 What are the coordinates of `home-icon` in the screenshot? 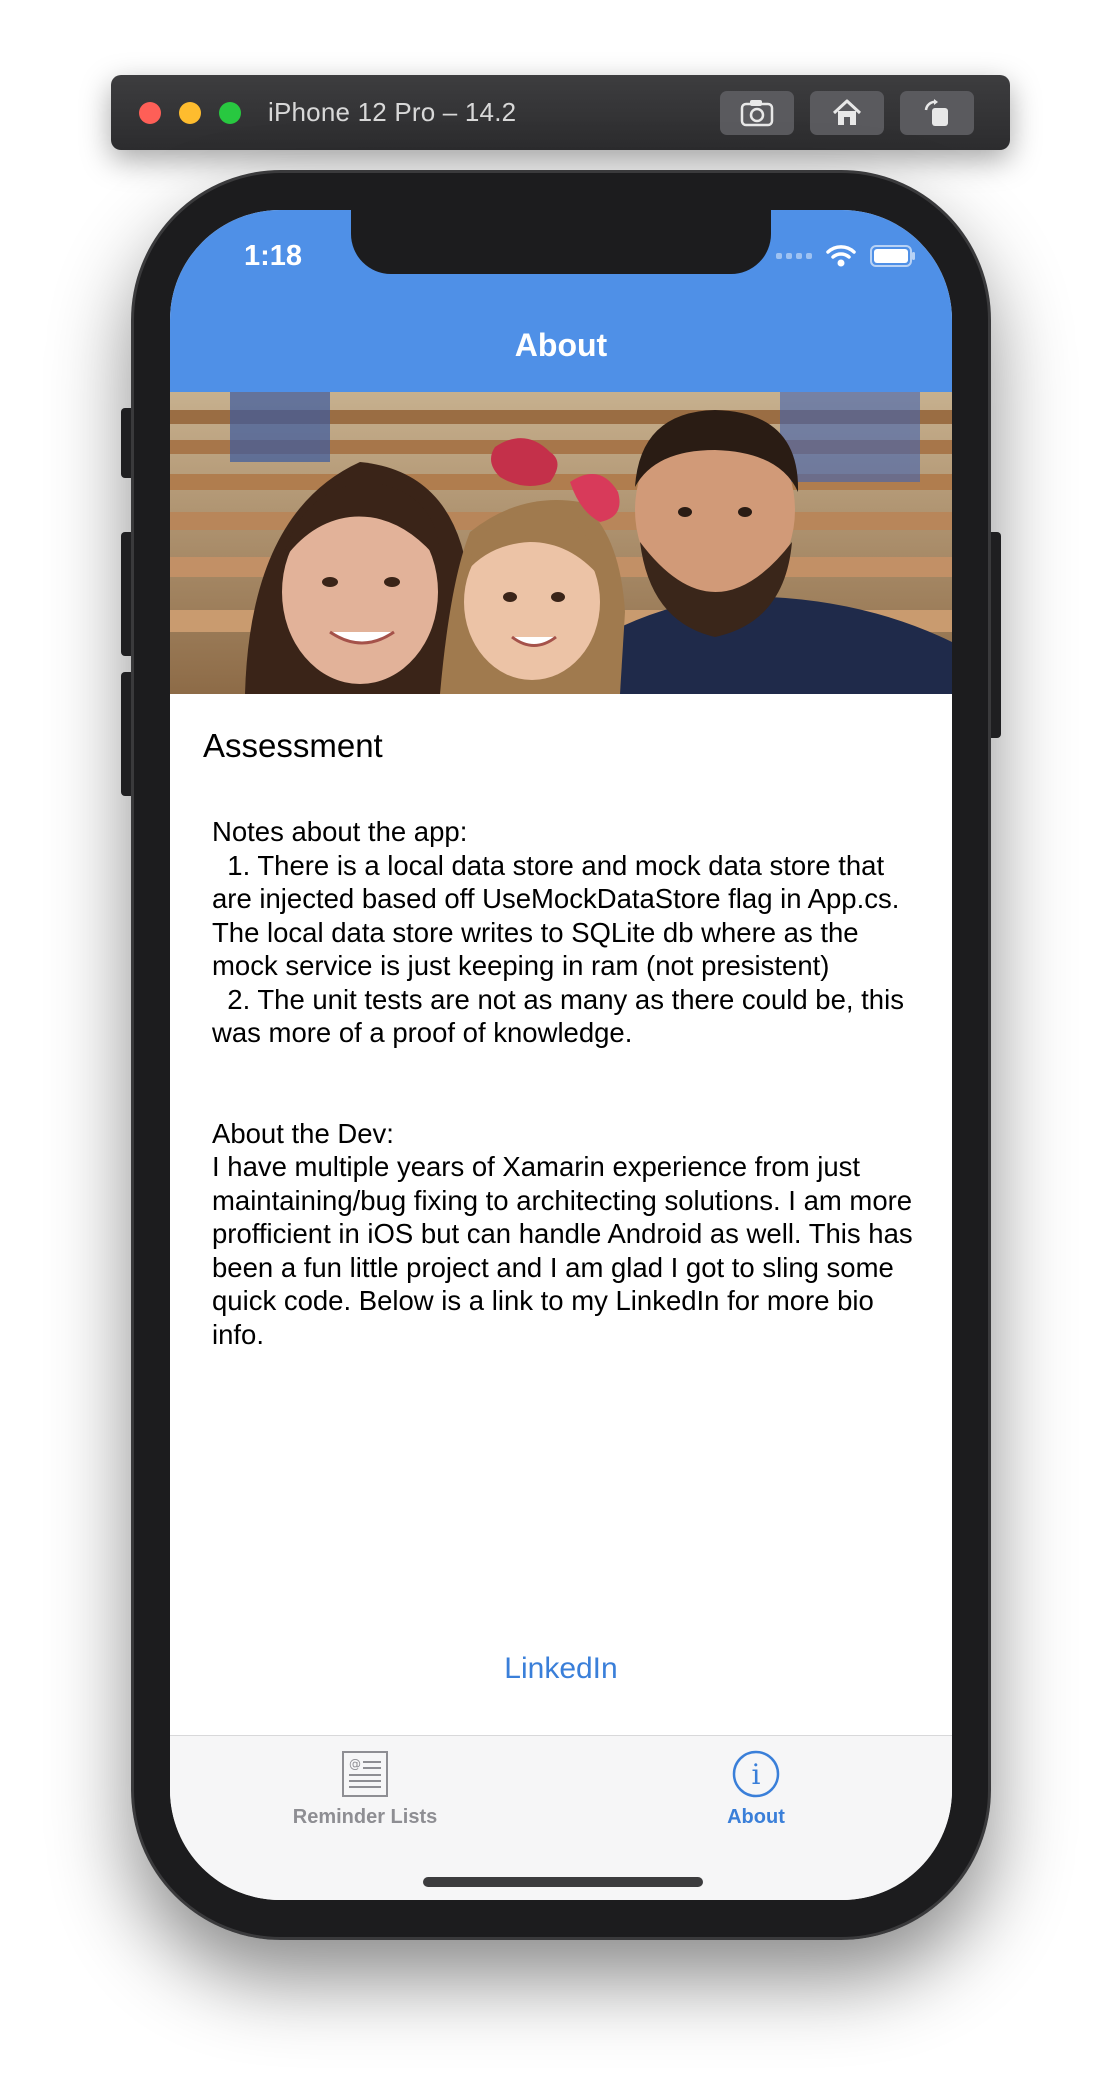 It's located at (847, 112).